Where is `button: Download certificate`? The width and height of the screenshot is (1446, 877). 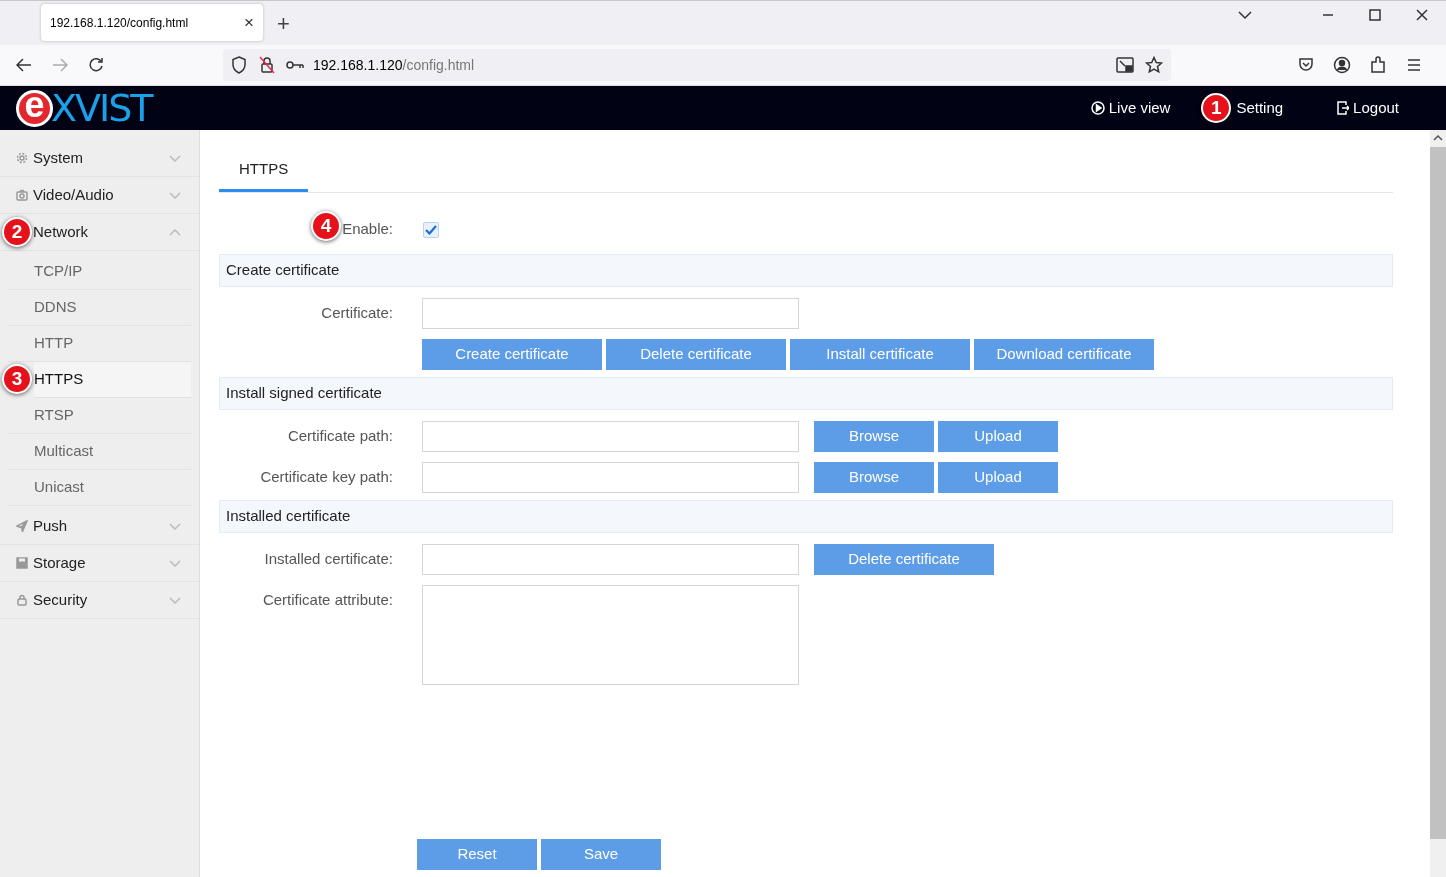
button: Download certificate is located at coordinates (1064, 354).